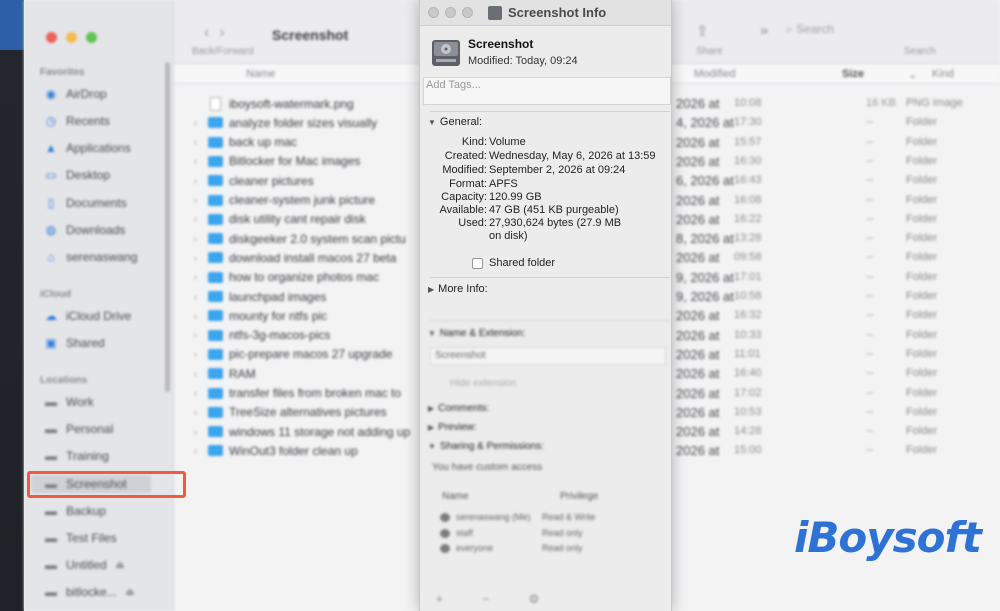 This screenshot has height=611, width=1000. Describe the element at coordinates (837, 200) in the screenshot. I see `file-row-meta: 2026 at 16:08 -- Folder` at that location.